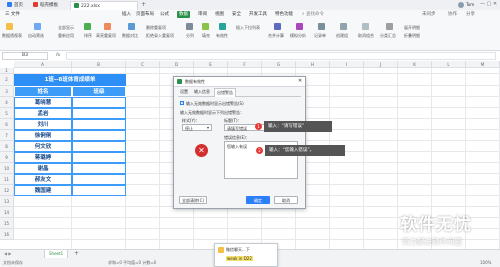 The width and height of the screenshot is (500, 267). Describe the element at coordinates (281, 56) in the screenshot. I see `formula-input` at that location.